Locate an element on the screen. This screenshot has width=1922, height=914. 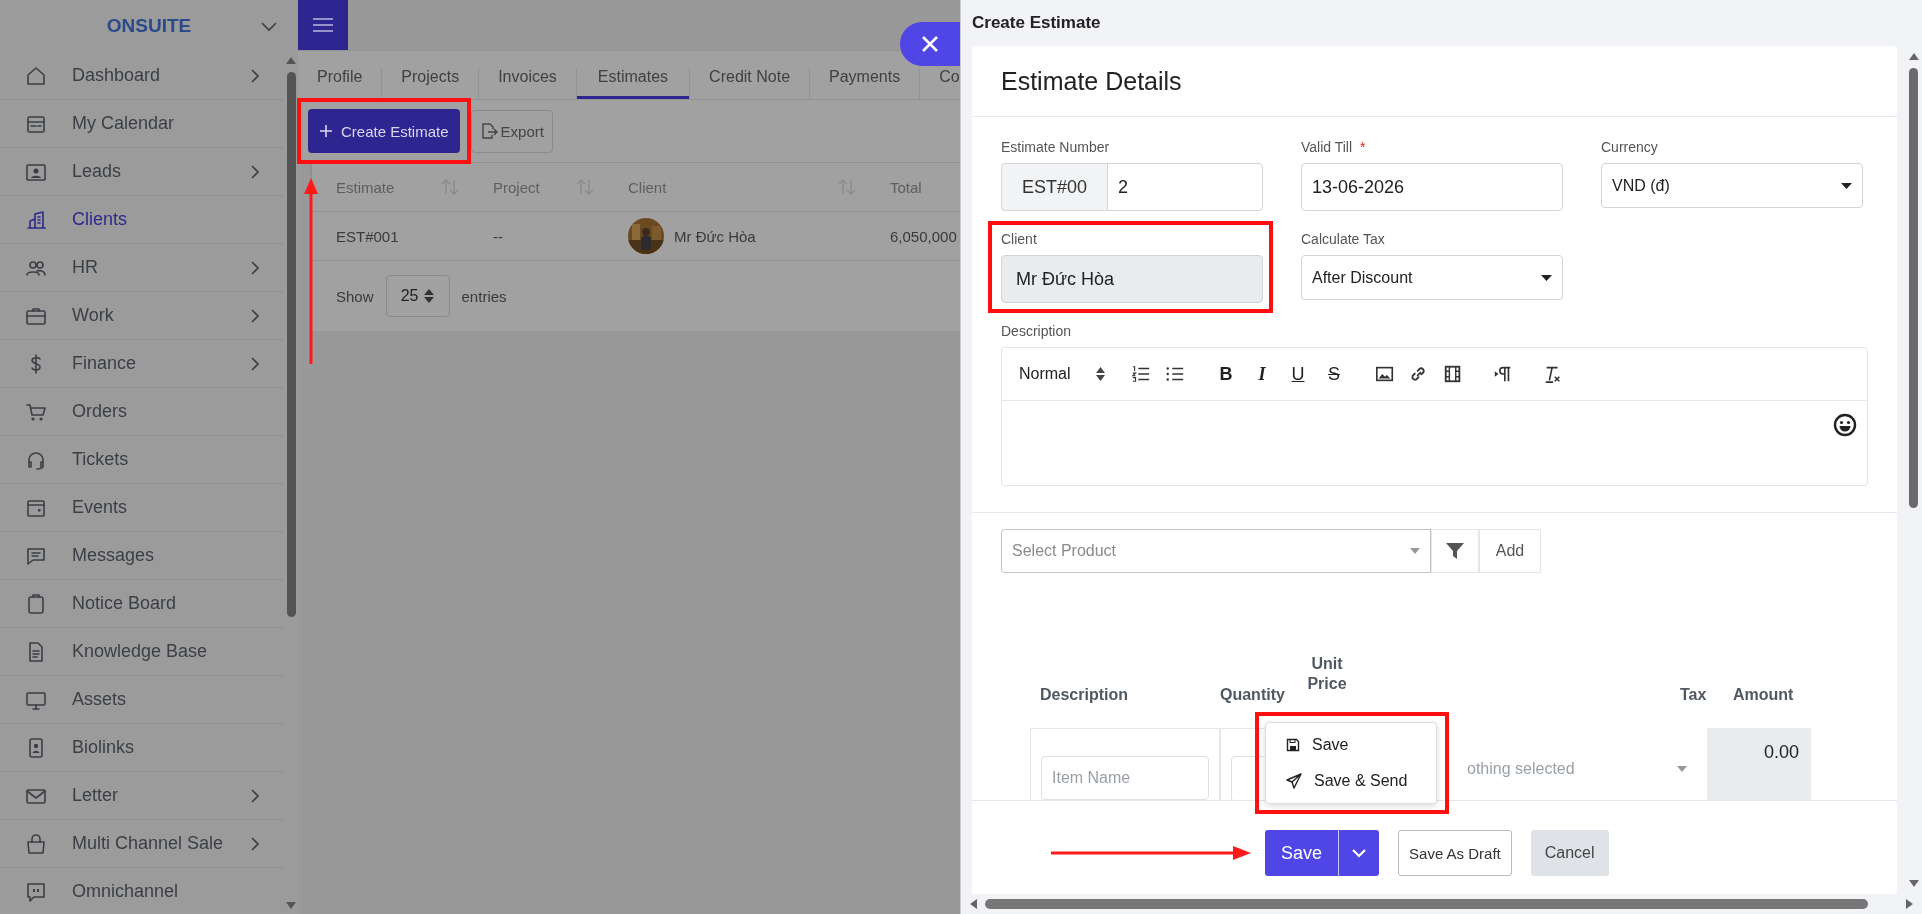
paper-plane-icon is located at coordinates (1294, 781).